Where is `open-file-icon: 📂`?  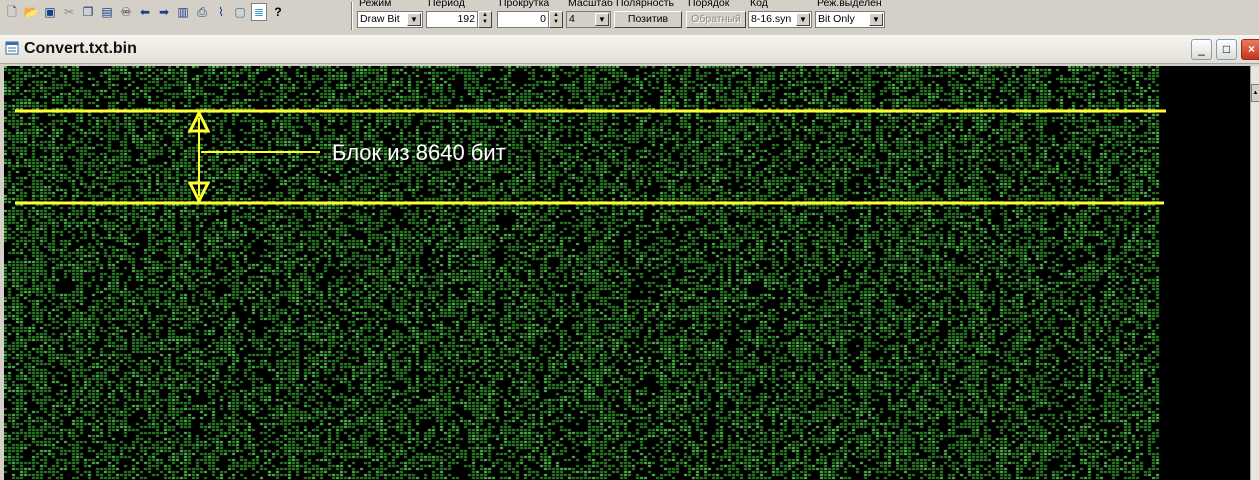 open-file-icon: 📂 is located at coordinates (31, 12).